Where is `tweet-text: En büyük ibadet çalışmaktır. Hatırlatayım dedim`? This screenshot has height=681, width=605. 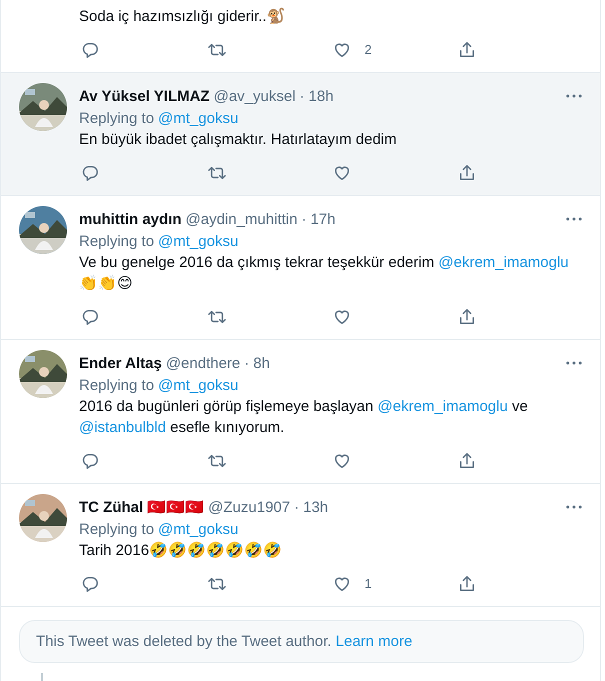 tweet-text: En büyük ibadet çalışmaktır. Hatırlatayım dedim is located at coordinates (238, 140).